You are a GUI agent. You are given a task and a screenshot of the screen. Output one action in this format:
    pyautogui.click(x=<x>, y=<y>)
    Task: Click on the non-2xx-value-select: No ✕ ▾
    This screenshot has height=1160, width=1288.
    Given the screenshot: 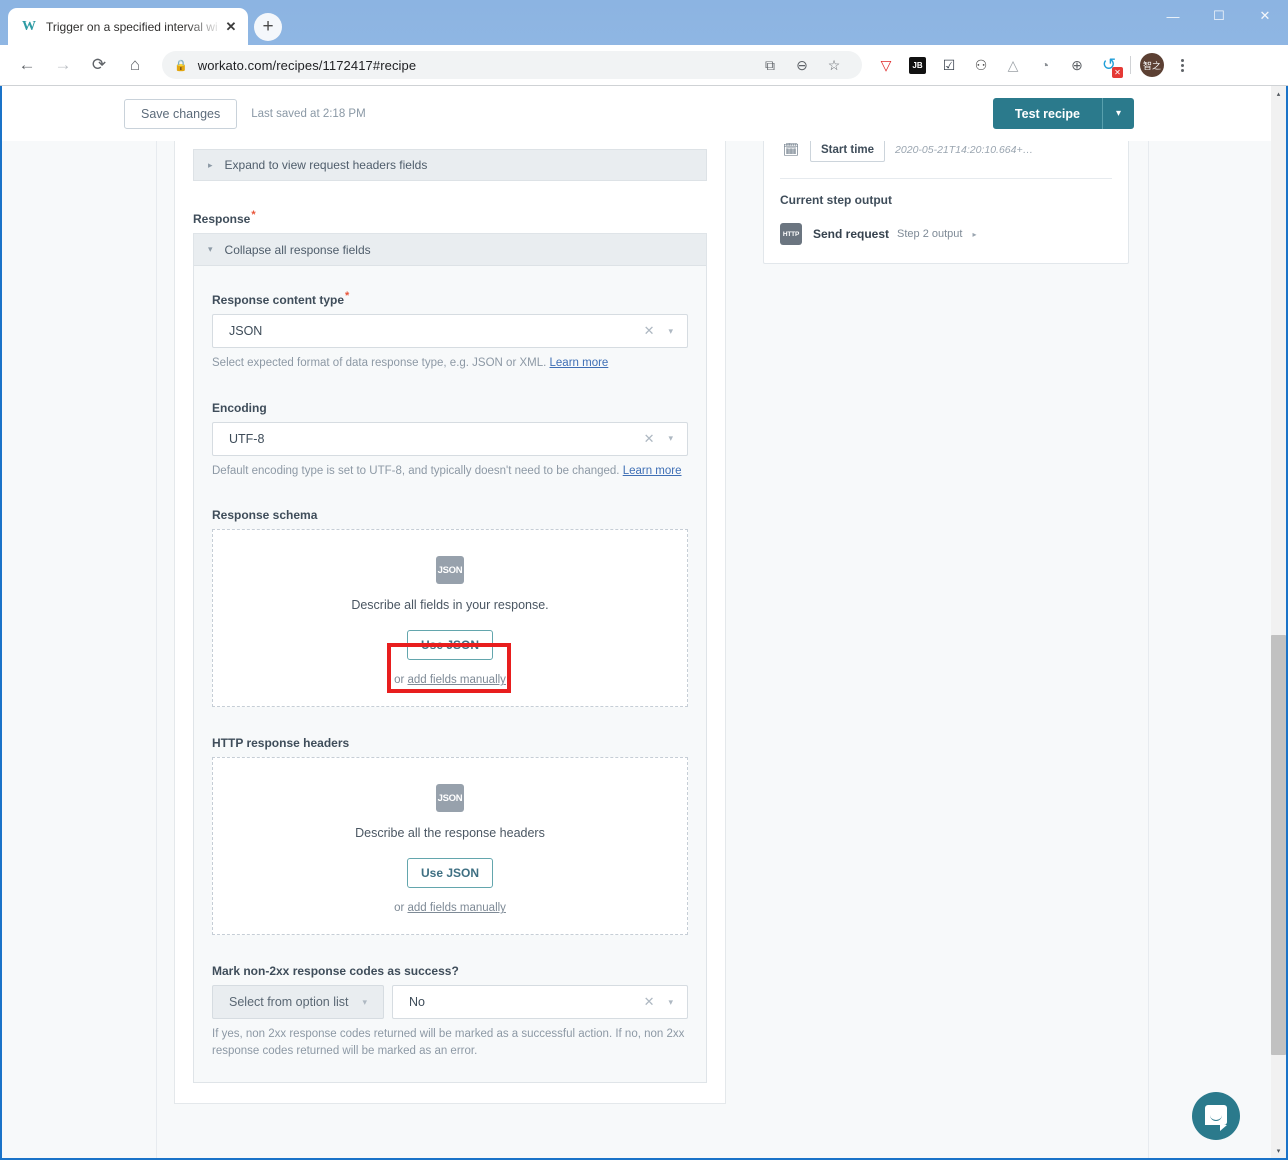 What is the action you would take?
    pyautogui.click(x=540, y=1002)
    